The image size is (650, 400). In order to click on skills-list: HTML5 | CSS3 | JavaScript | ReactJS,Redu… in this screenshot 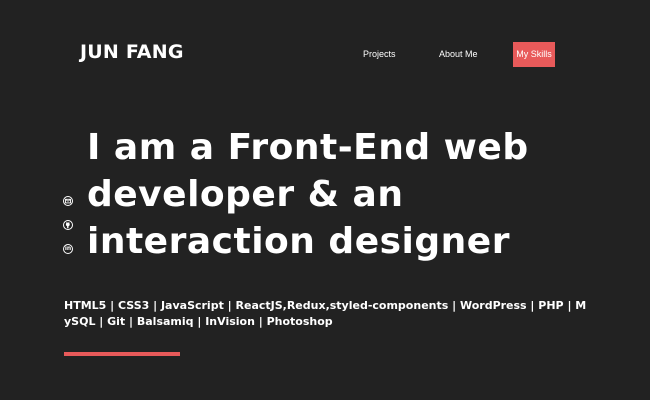, I will do `click(325, 313)`.